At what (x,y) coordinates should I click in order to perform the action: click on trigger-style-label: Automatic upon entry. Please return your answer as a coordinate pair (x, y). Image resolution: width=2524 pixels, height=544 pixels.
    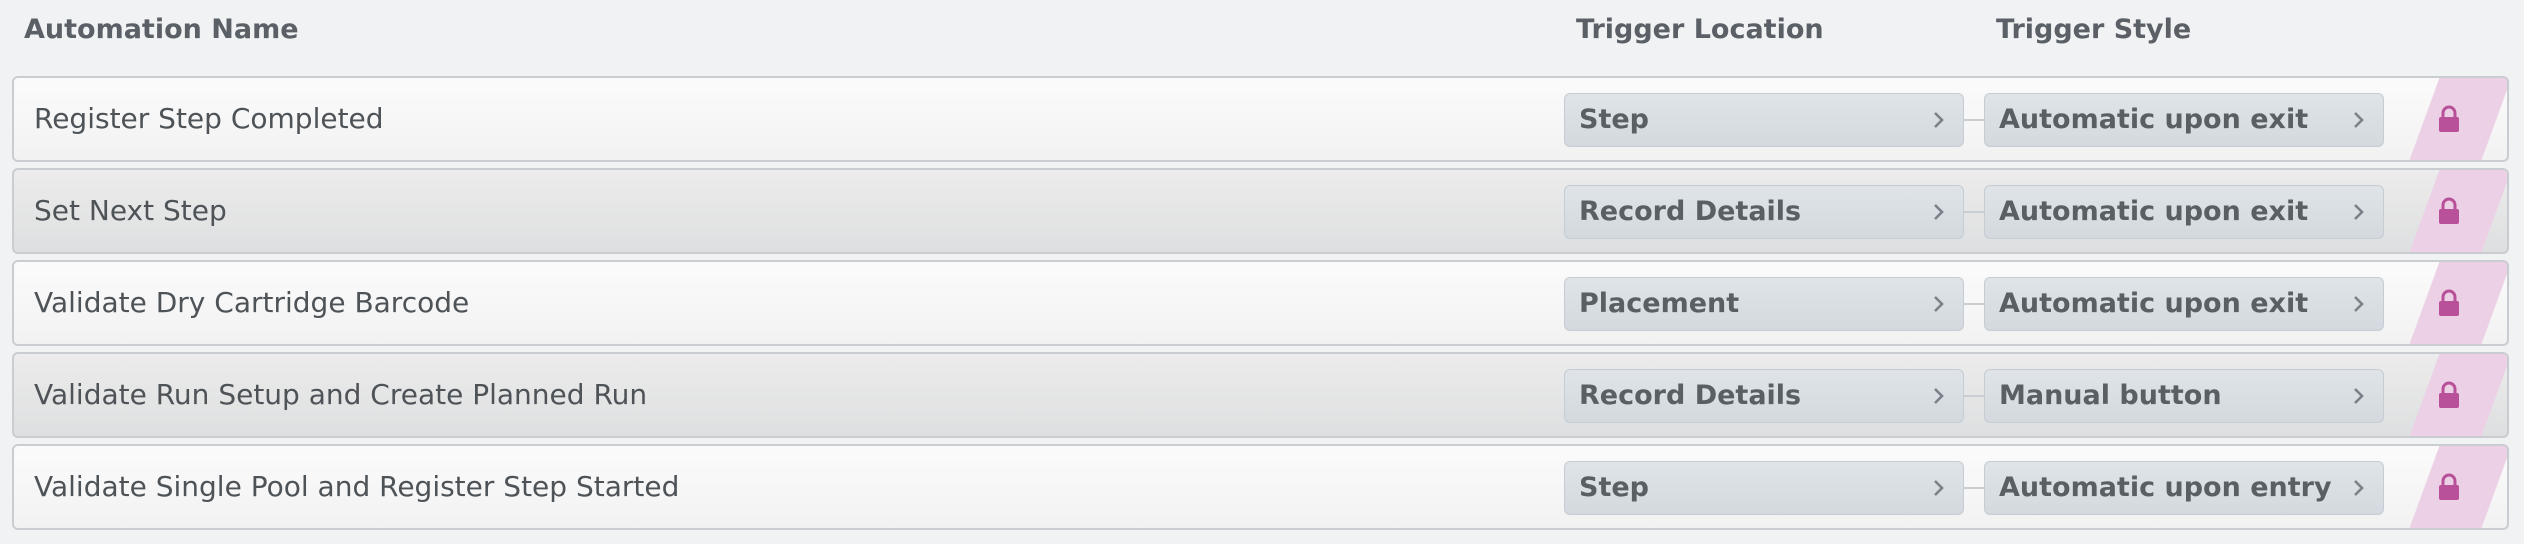
    Looking at the image, I should click on (2165, 487).